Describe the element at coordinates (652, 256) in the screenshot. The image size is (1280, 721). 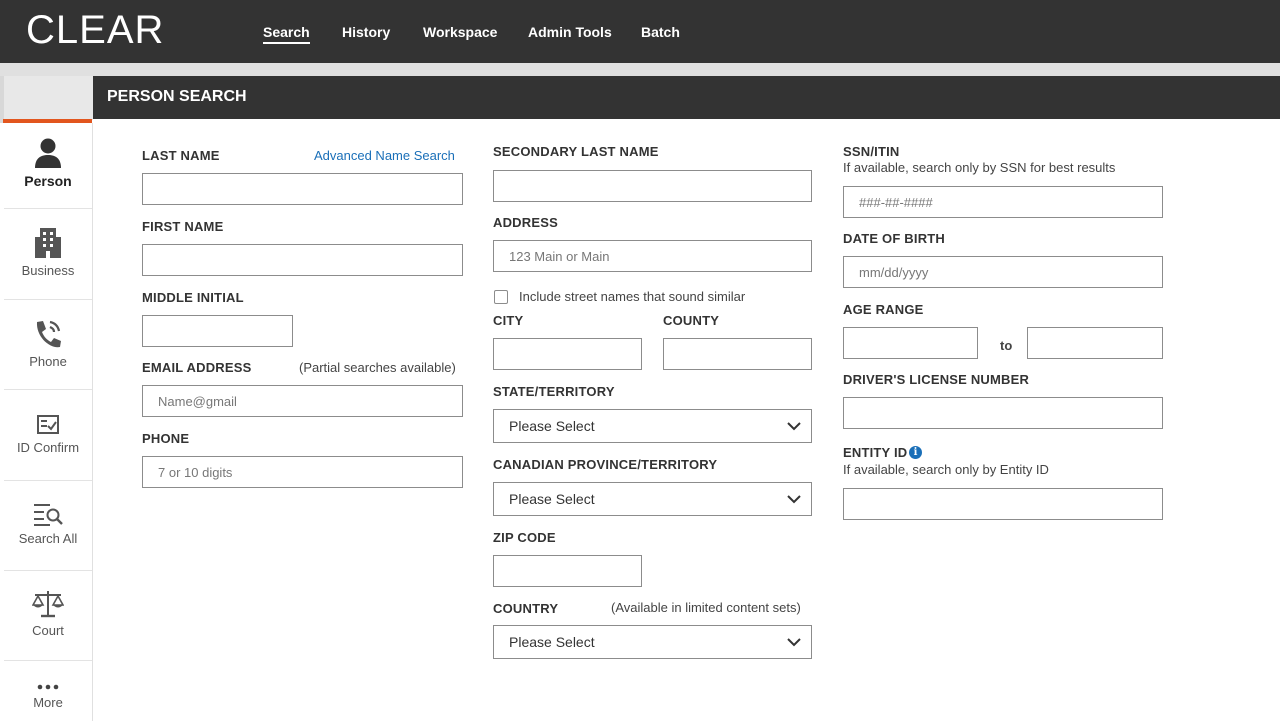
I see `address-input` at that location.